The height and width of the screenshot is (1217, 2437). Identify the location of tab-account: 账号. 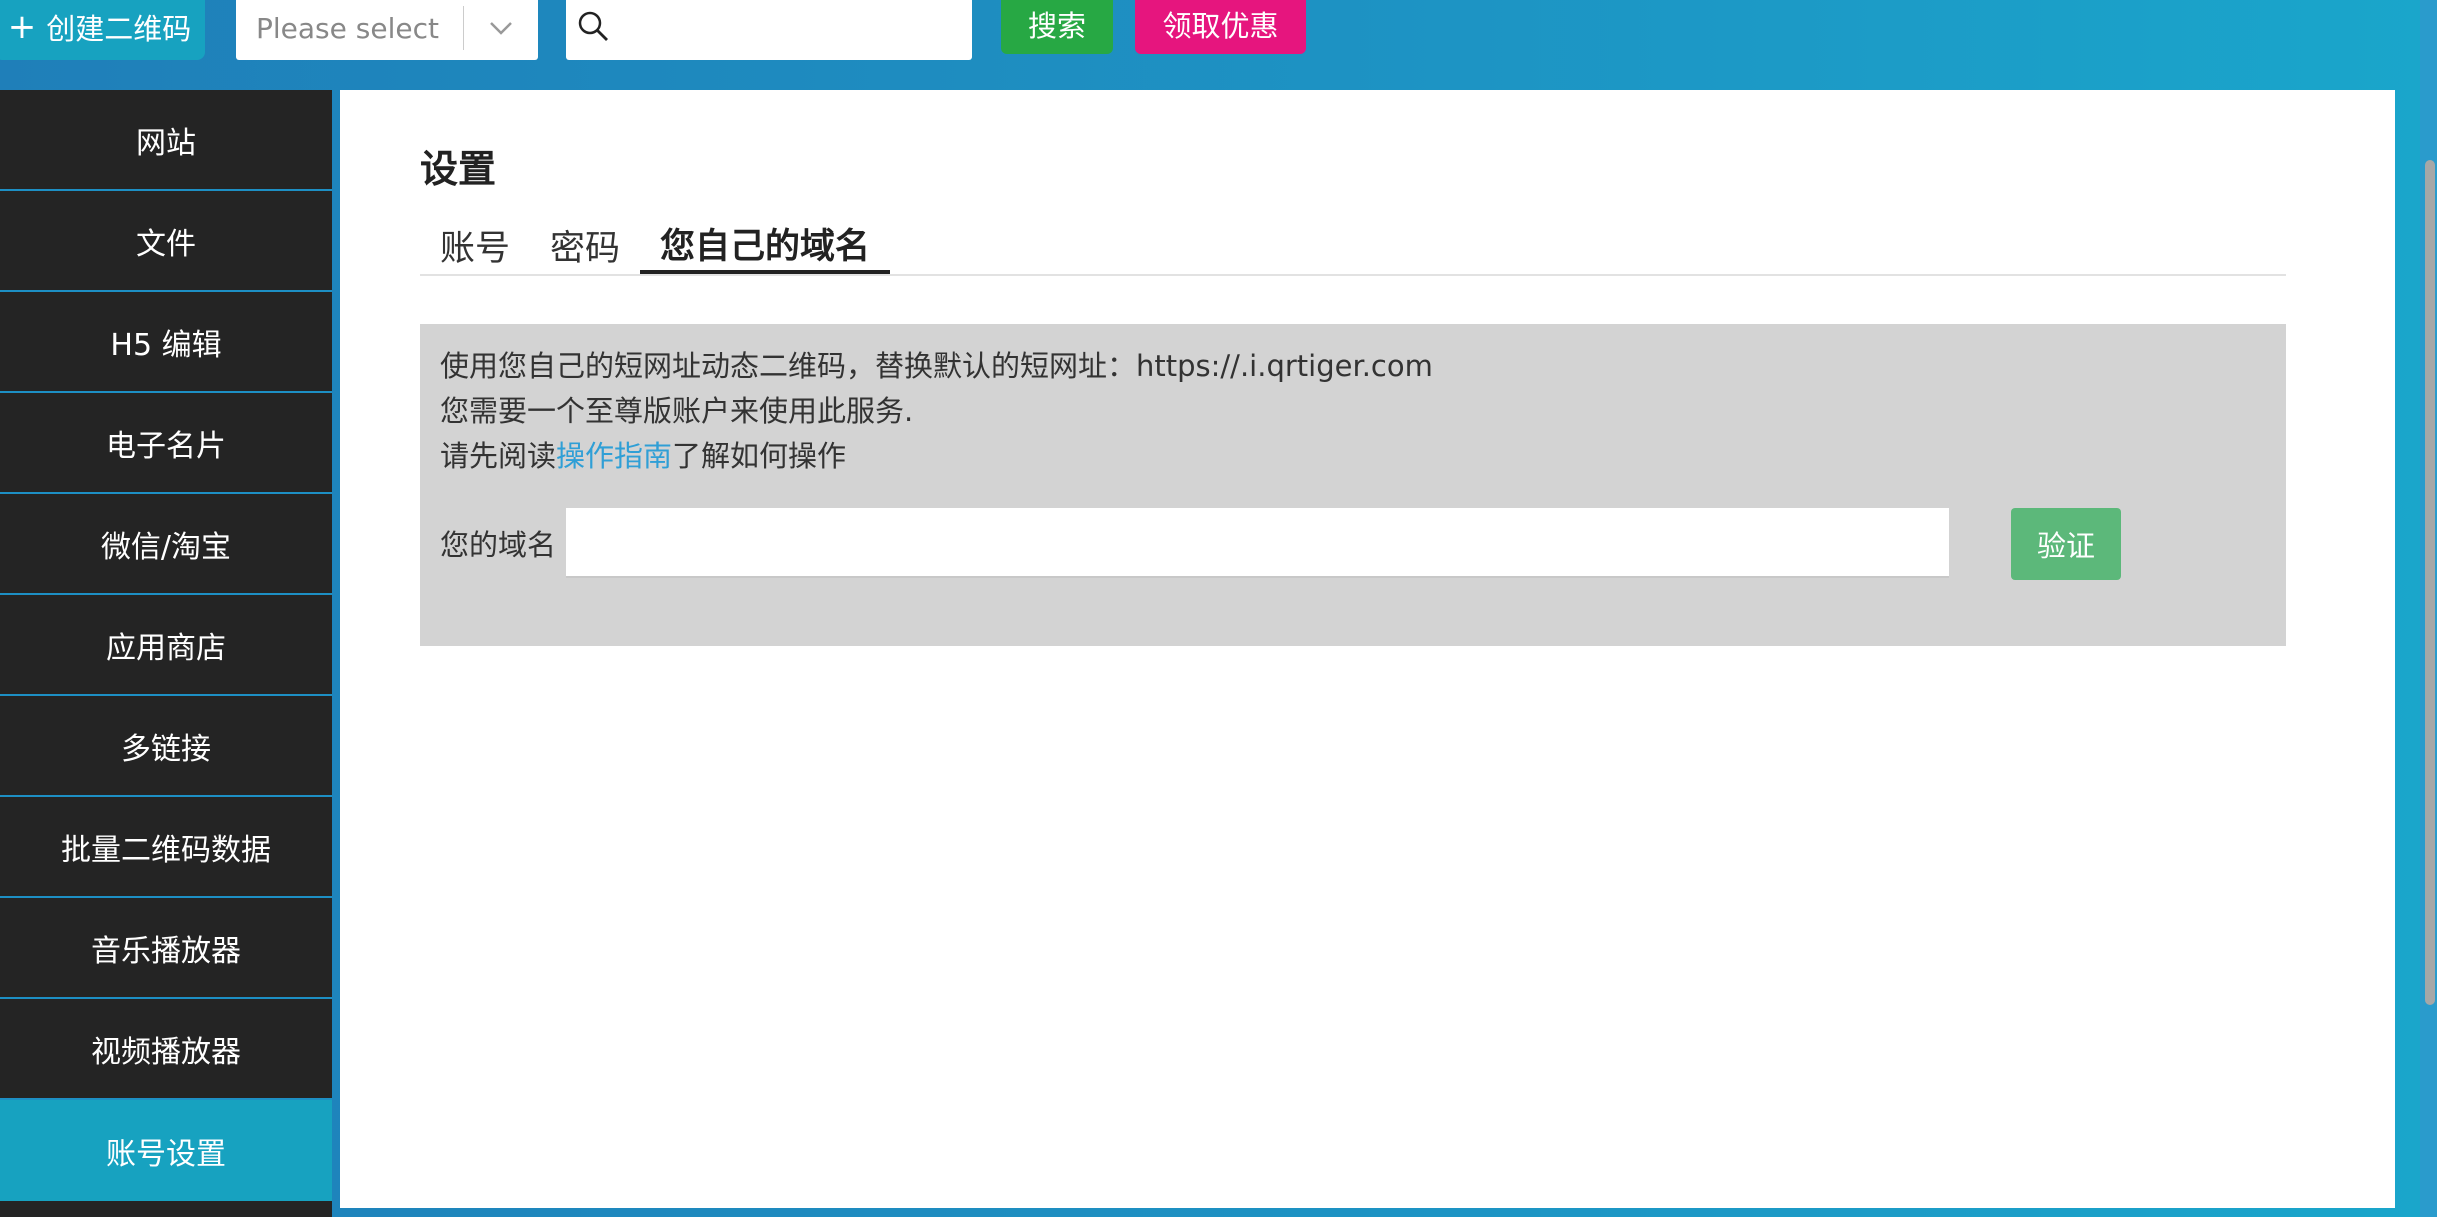
(475, 245).